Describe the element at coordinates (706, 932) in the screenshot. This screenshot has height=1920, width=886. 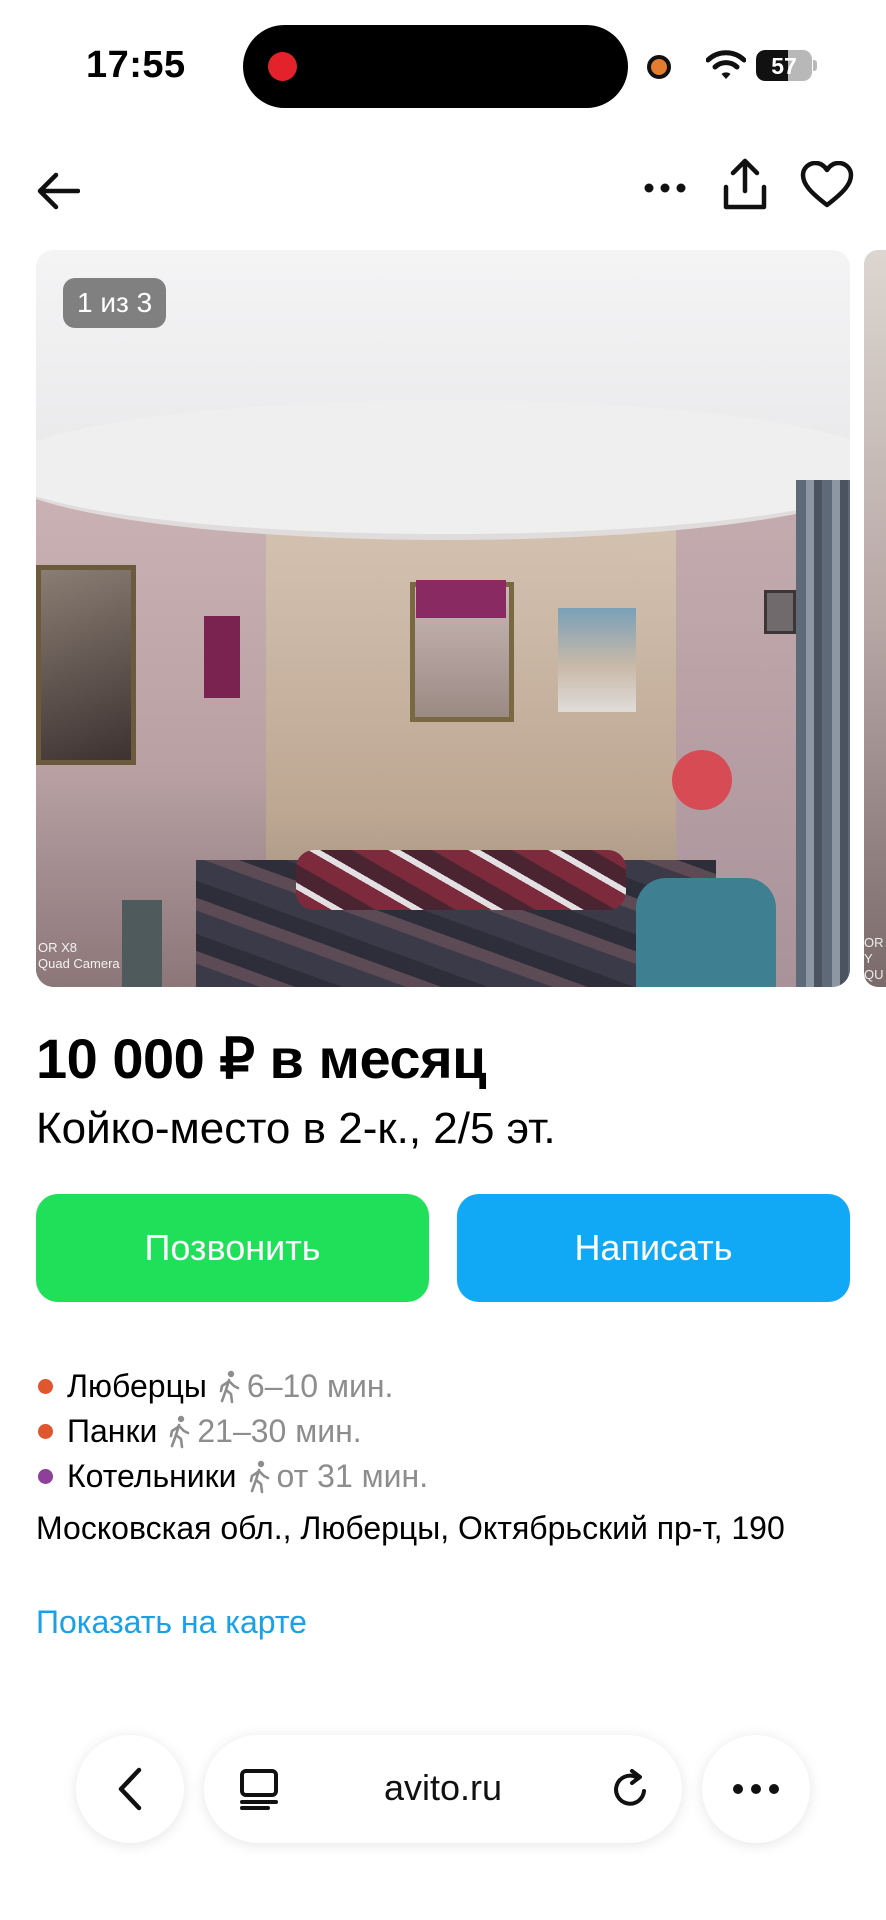
I see `photo-pillow` at that location.